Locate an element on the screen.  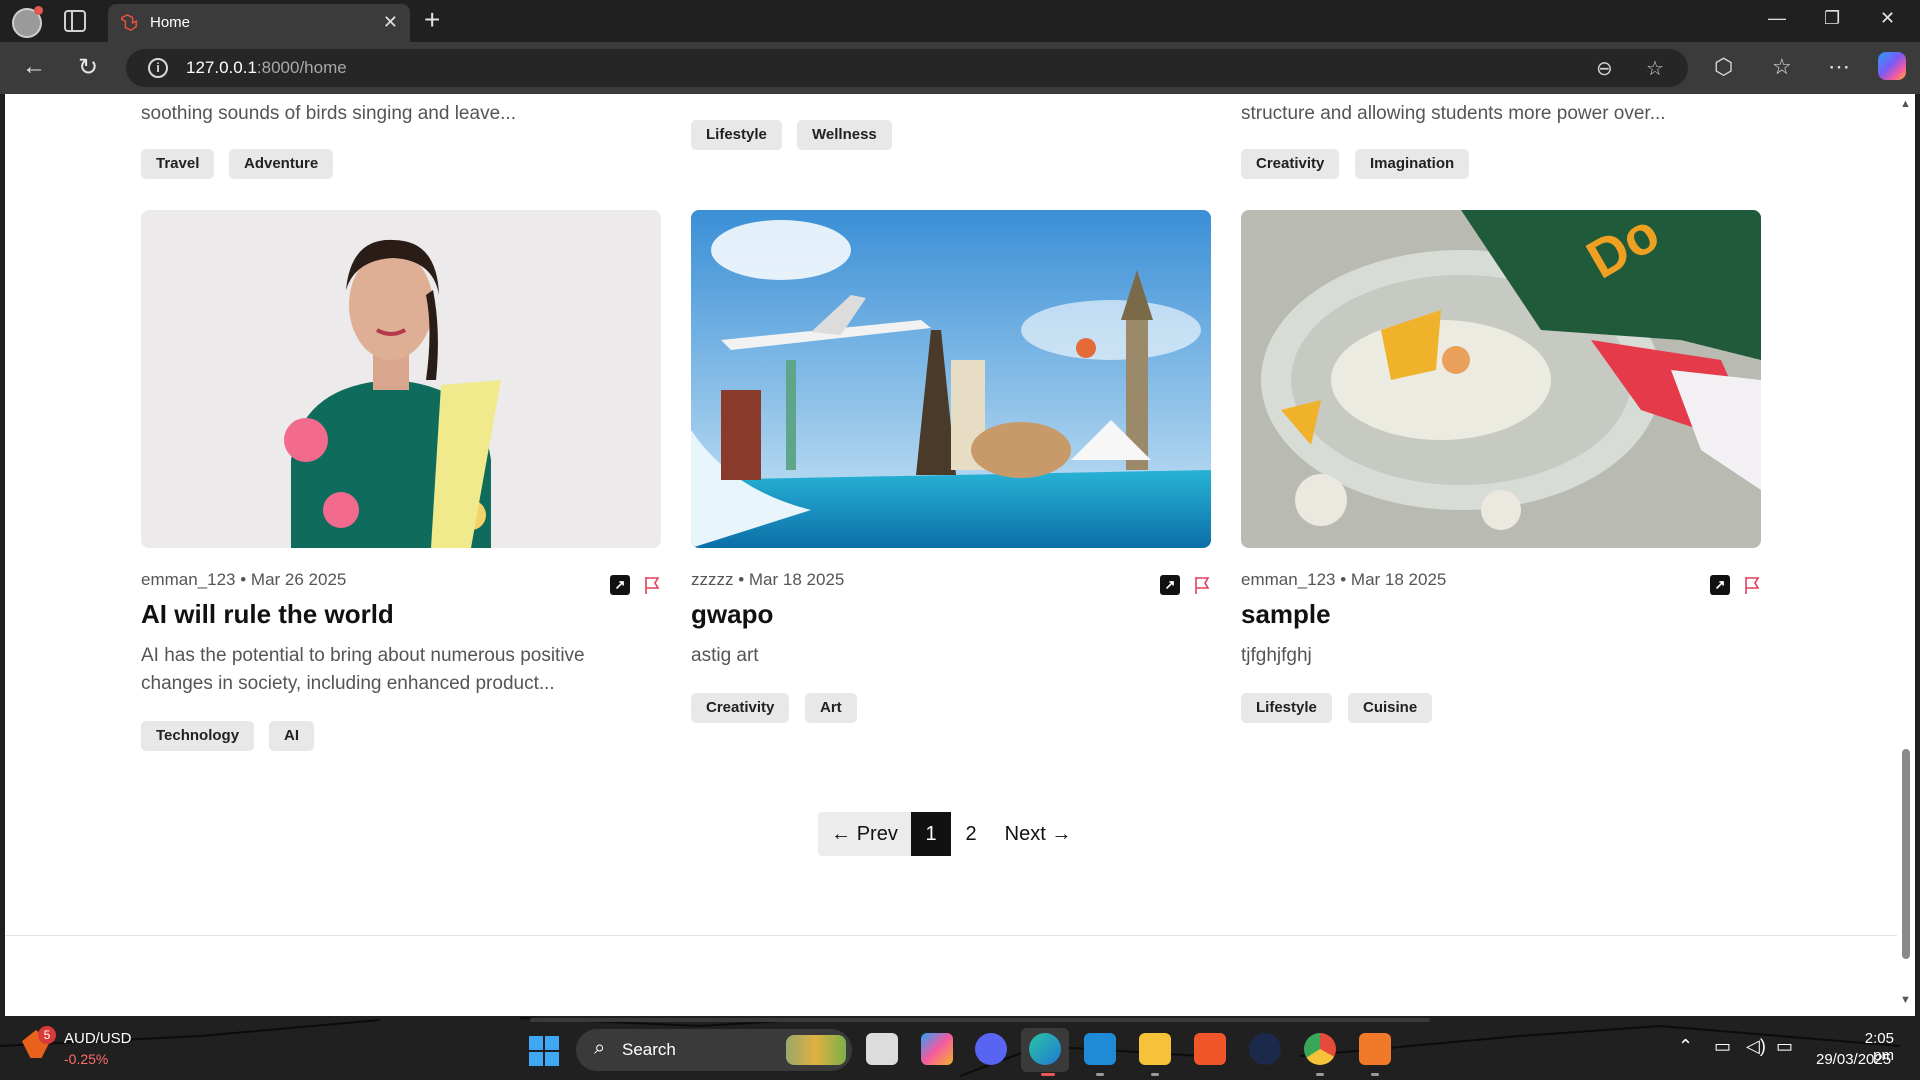
search-label: Search is located at coordinates (649, 1049).